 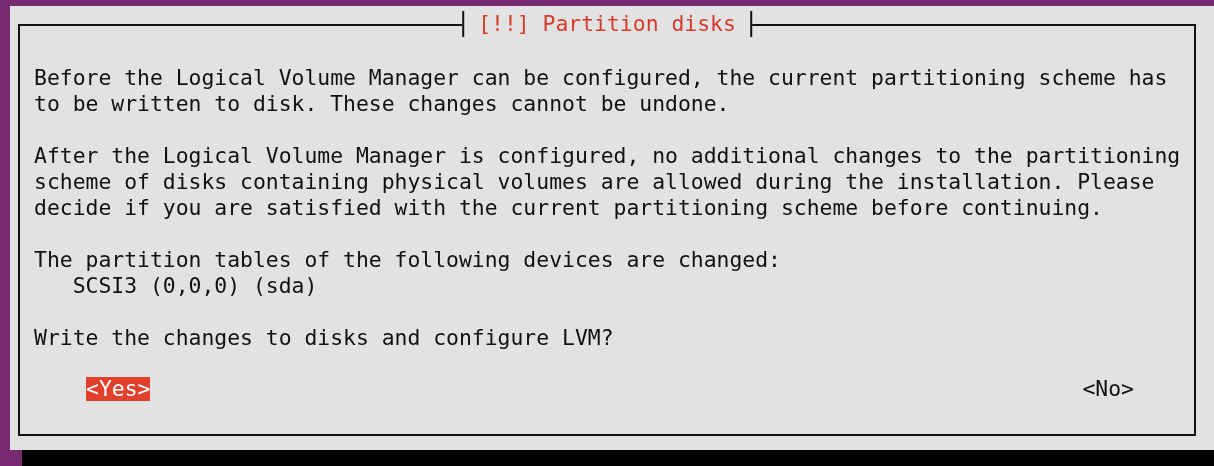 What do you see at coordinates (607, 24) in the screenshot?
I see `dialog-title: [!!] Partition disks` at bounding box center [607, 24].